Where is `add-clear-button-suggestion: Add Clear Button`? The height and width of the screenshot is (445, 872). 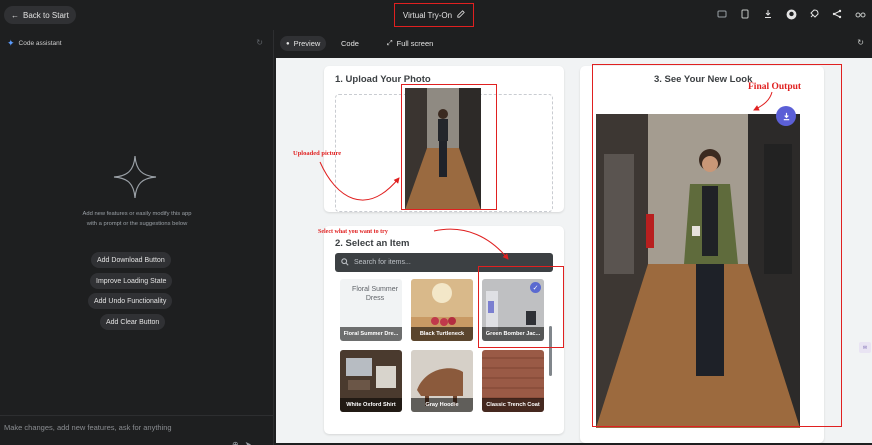 add-clear-button-suggestion: Add Clear Button is located at coordinates (133, 322).